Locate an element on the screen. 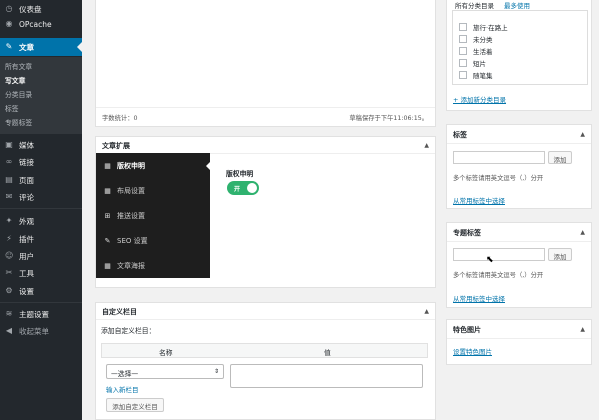  tab-all-categories: 所有分类目录 is located at coordinates (474, 5).